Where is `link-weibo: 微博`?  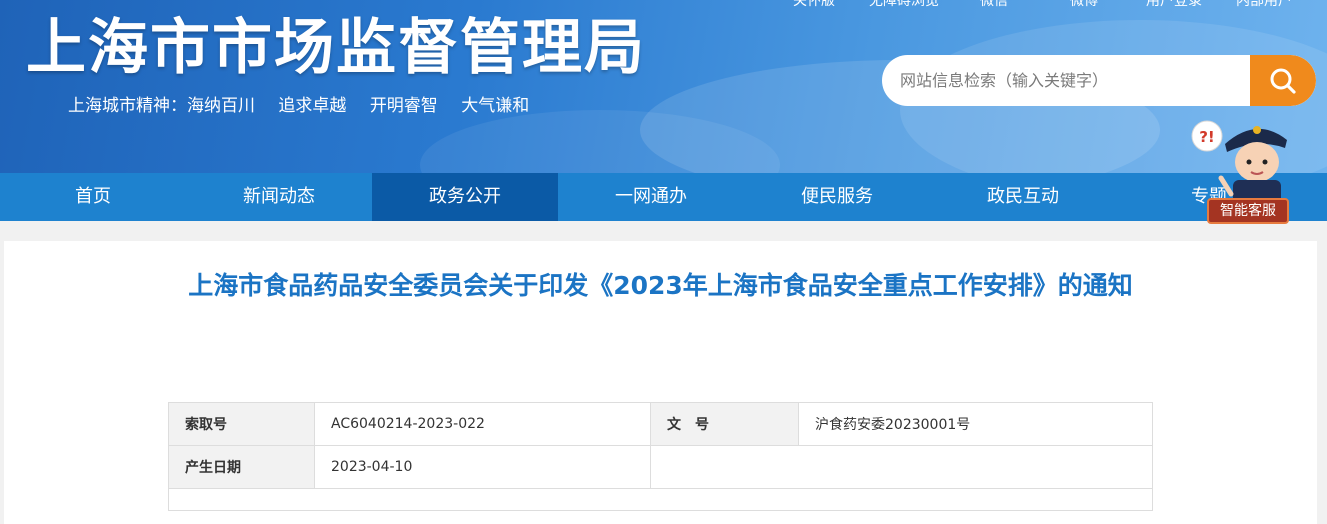
link-weibo: 微博 is located at coordinates (1084, 6).